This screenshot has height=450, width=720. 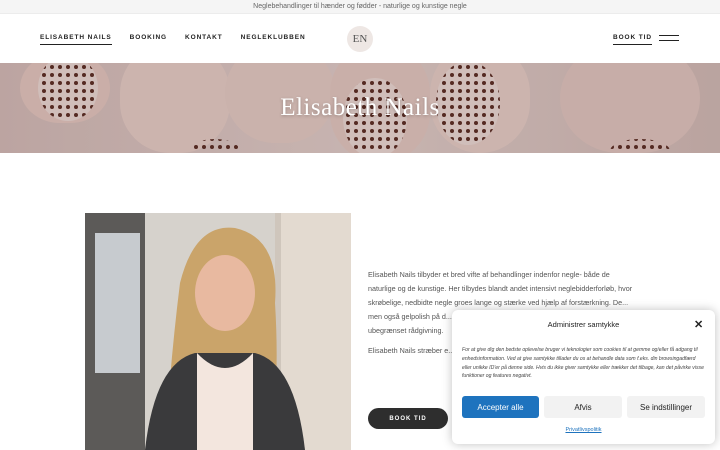 What do you see at coordinates (408, 418) in the screenshot?
I see `book-time-button: BOOK TID` at bounding box center [408, 418].